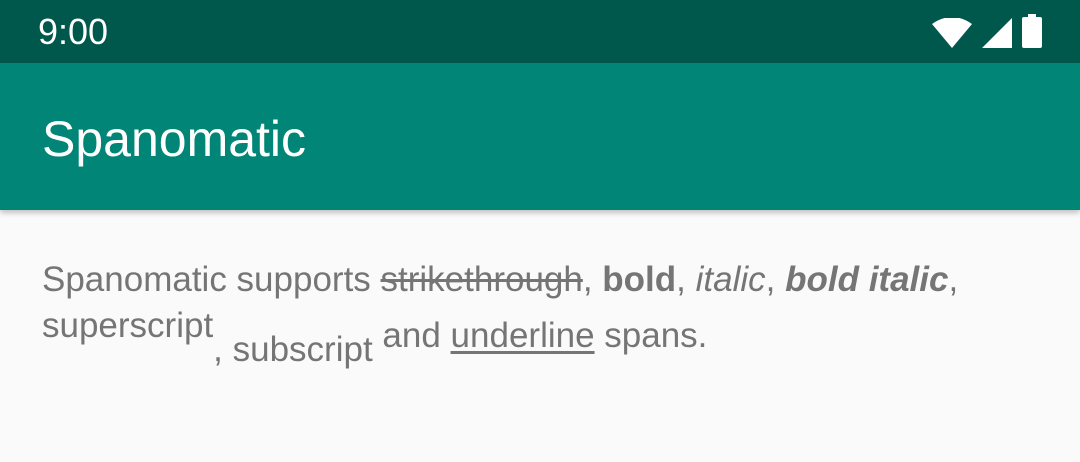 The height and width of the screenshot is (462, 1080). I want to click on bold-italic-span: bold italic, so click(867, 279).